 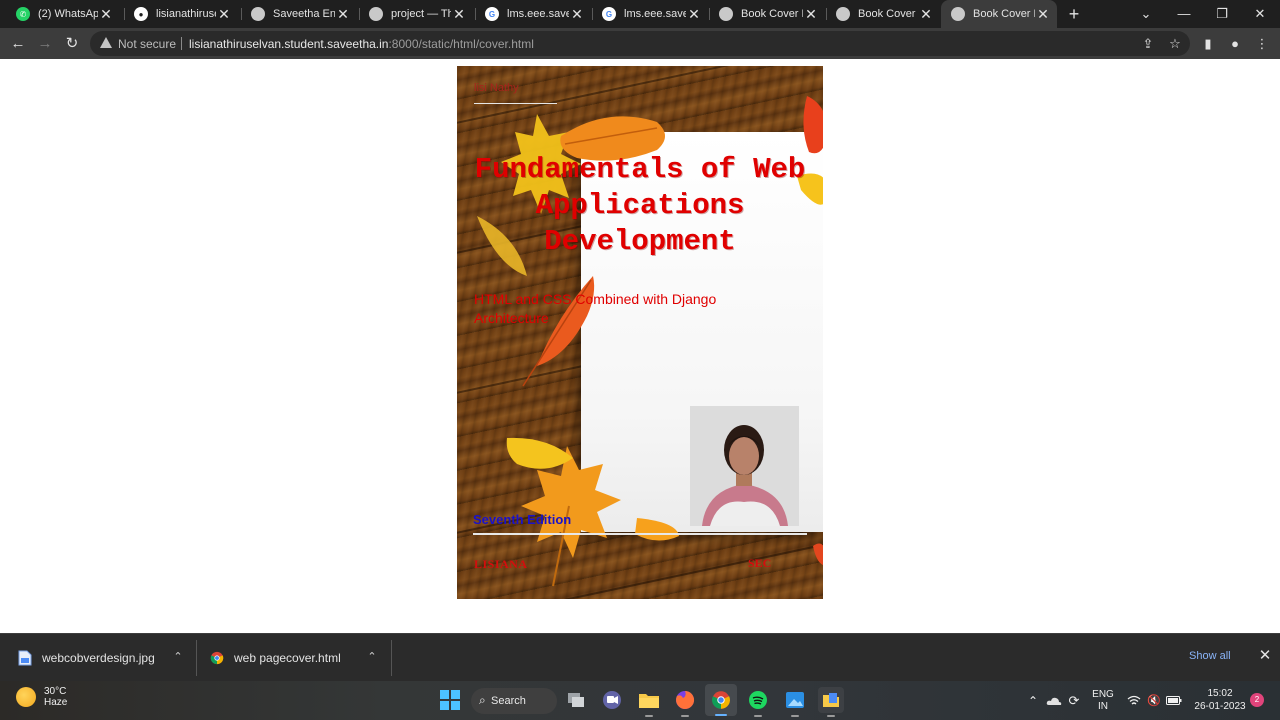 I want to click on sync-icon: ⟳, so click(x=1074, y=700).